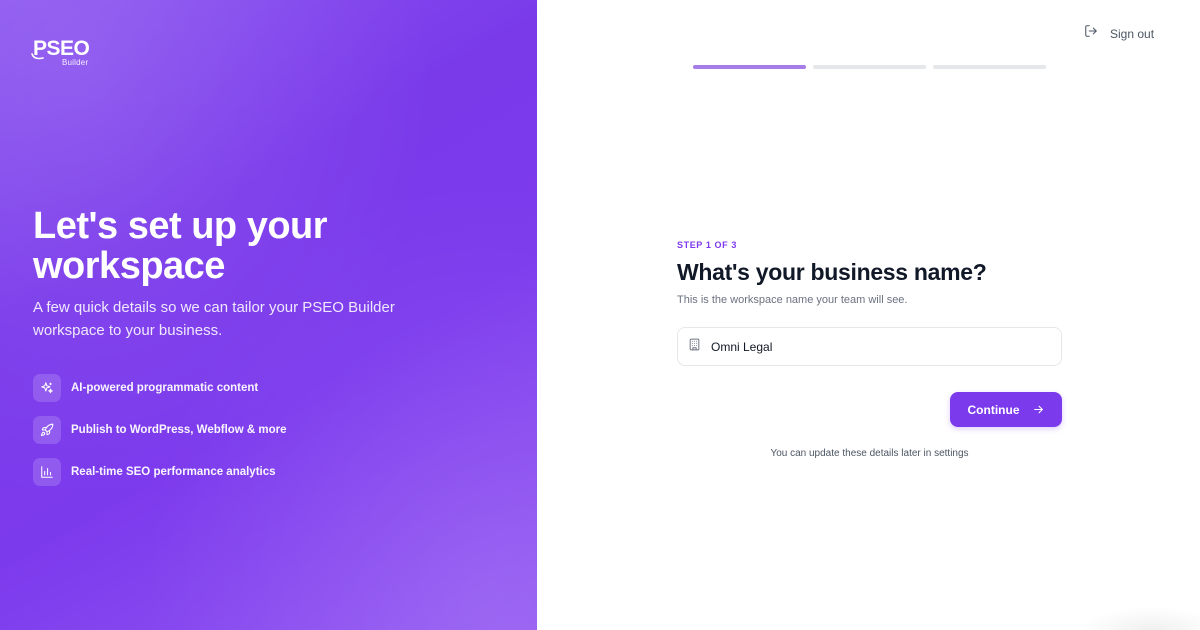 The height and width of the screenshot is (630, 1200). I want to click on sign-out-icon, so click(1091, 33).